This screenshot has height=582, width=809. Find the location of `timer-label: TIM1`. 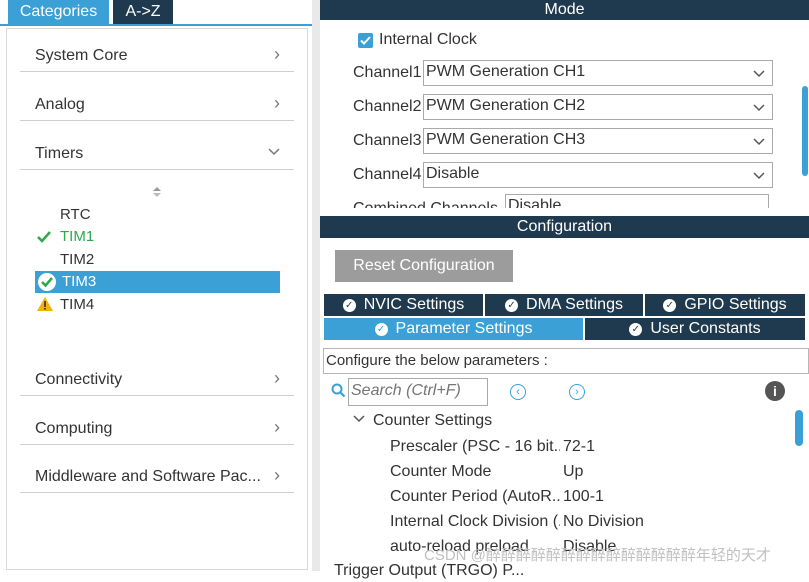

timer-label: TIM1 is located at coordinates (77, 236).